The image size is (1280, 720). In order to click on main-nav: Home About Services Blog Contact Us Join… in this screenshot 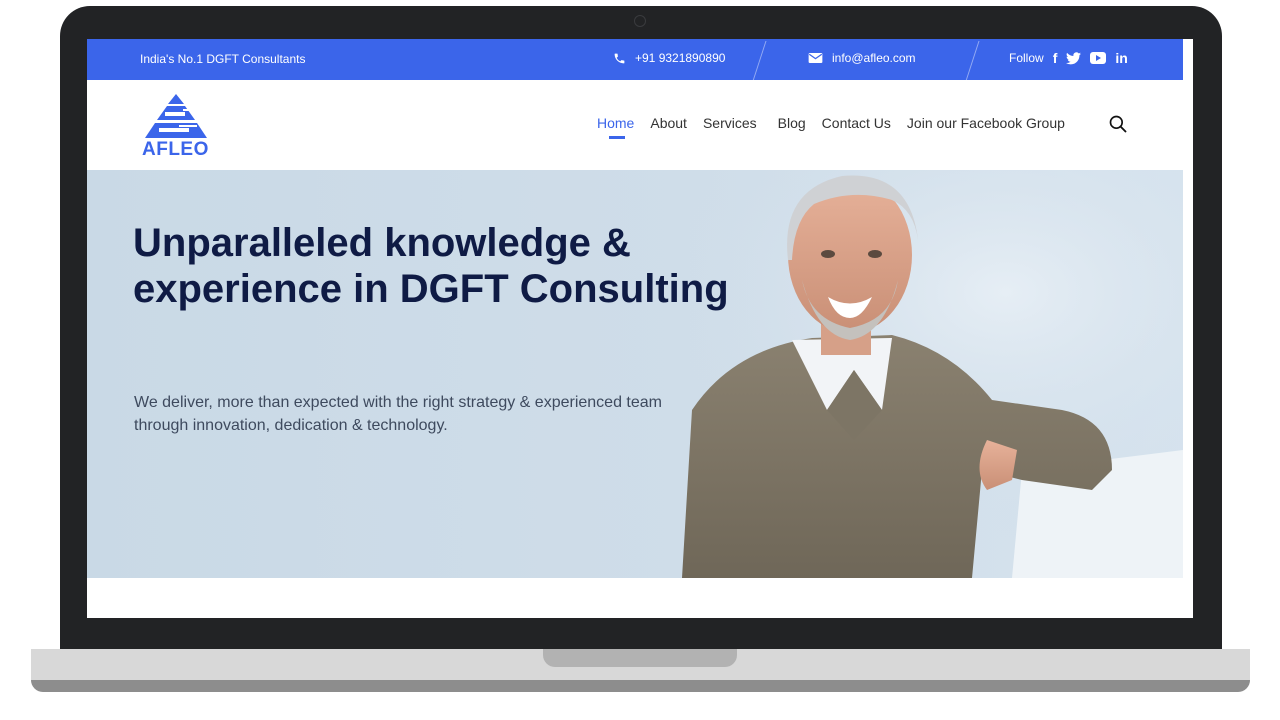, I will do `click(831, 127)`.